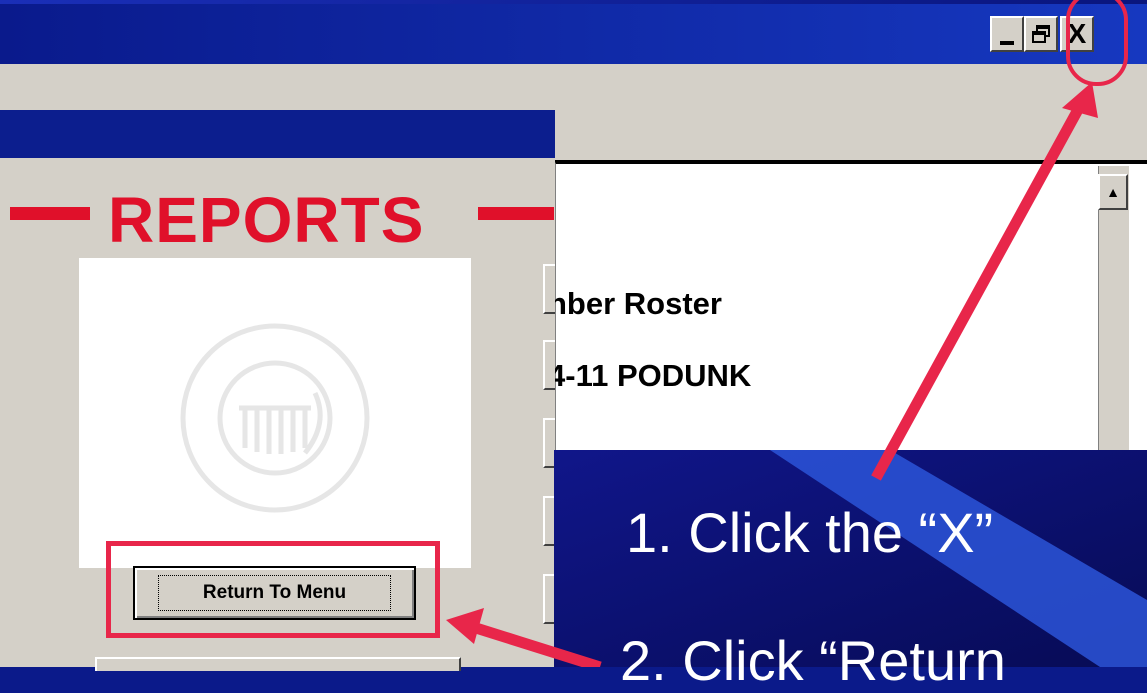 The width and height of the screenshot is (1147, 693). I want to click on arrow-to-return-head, so click(465, 626).